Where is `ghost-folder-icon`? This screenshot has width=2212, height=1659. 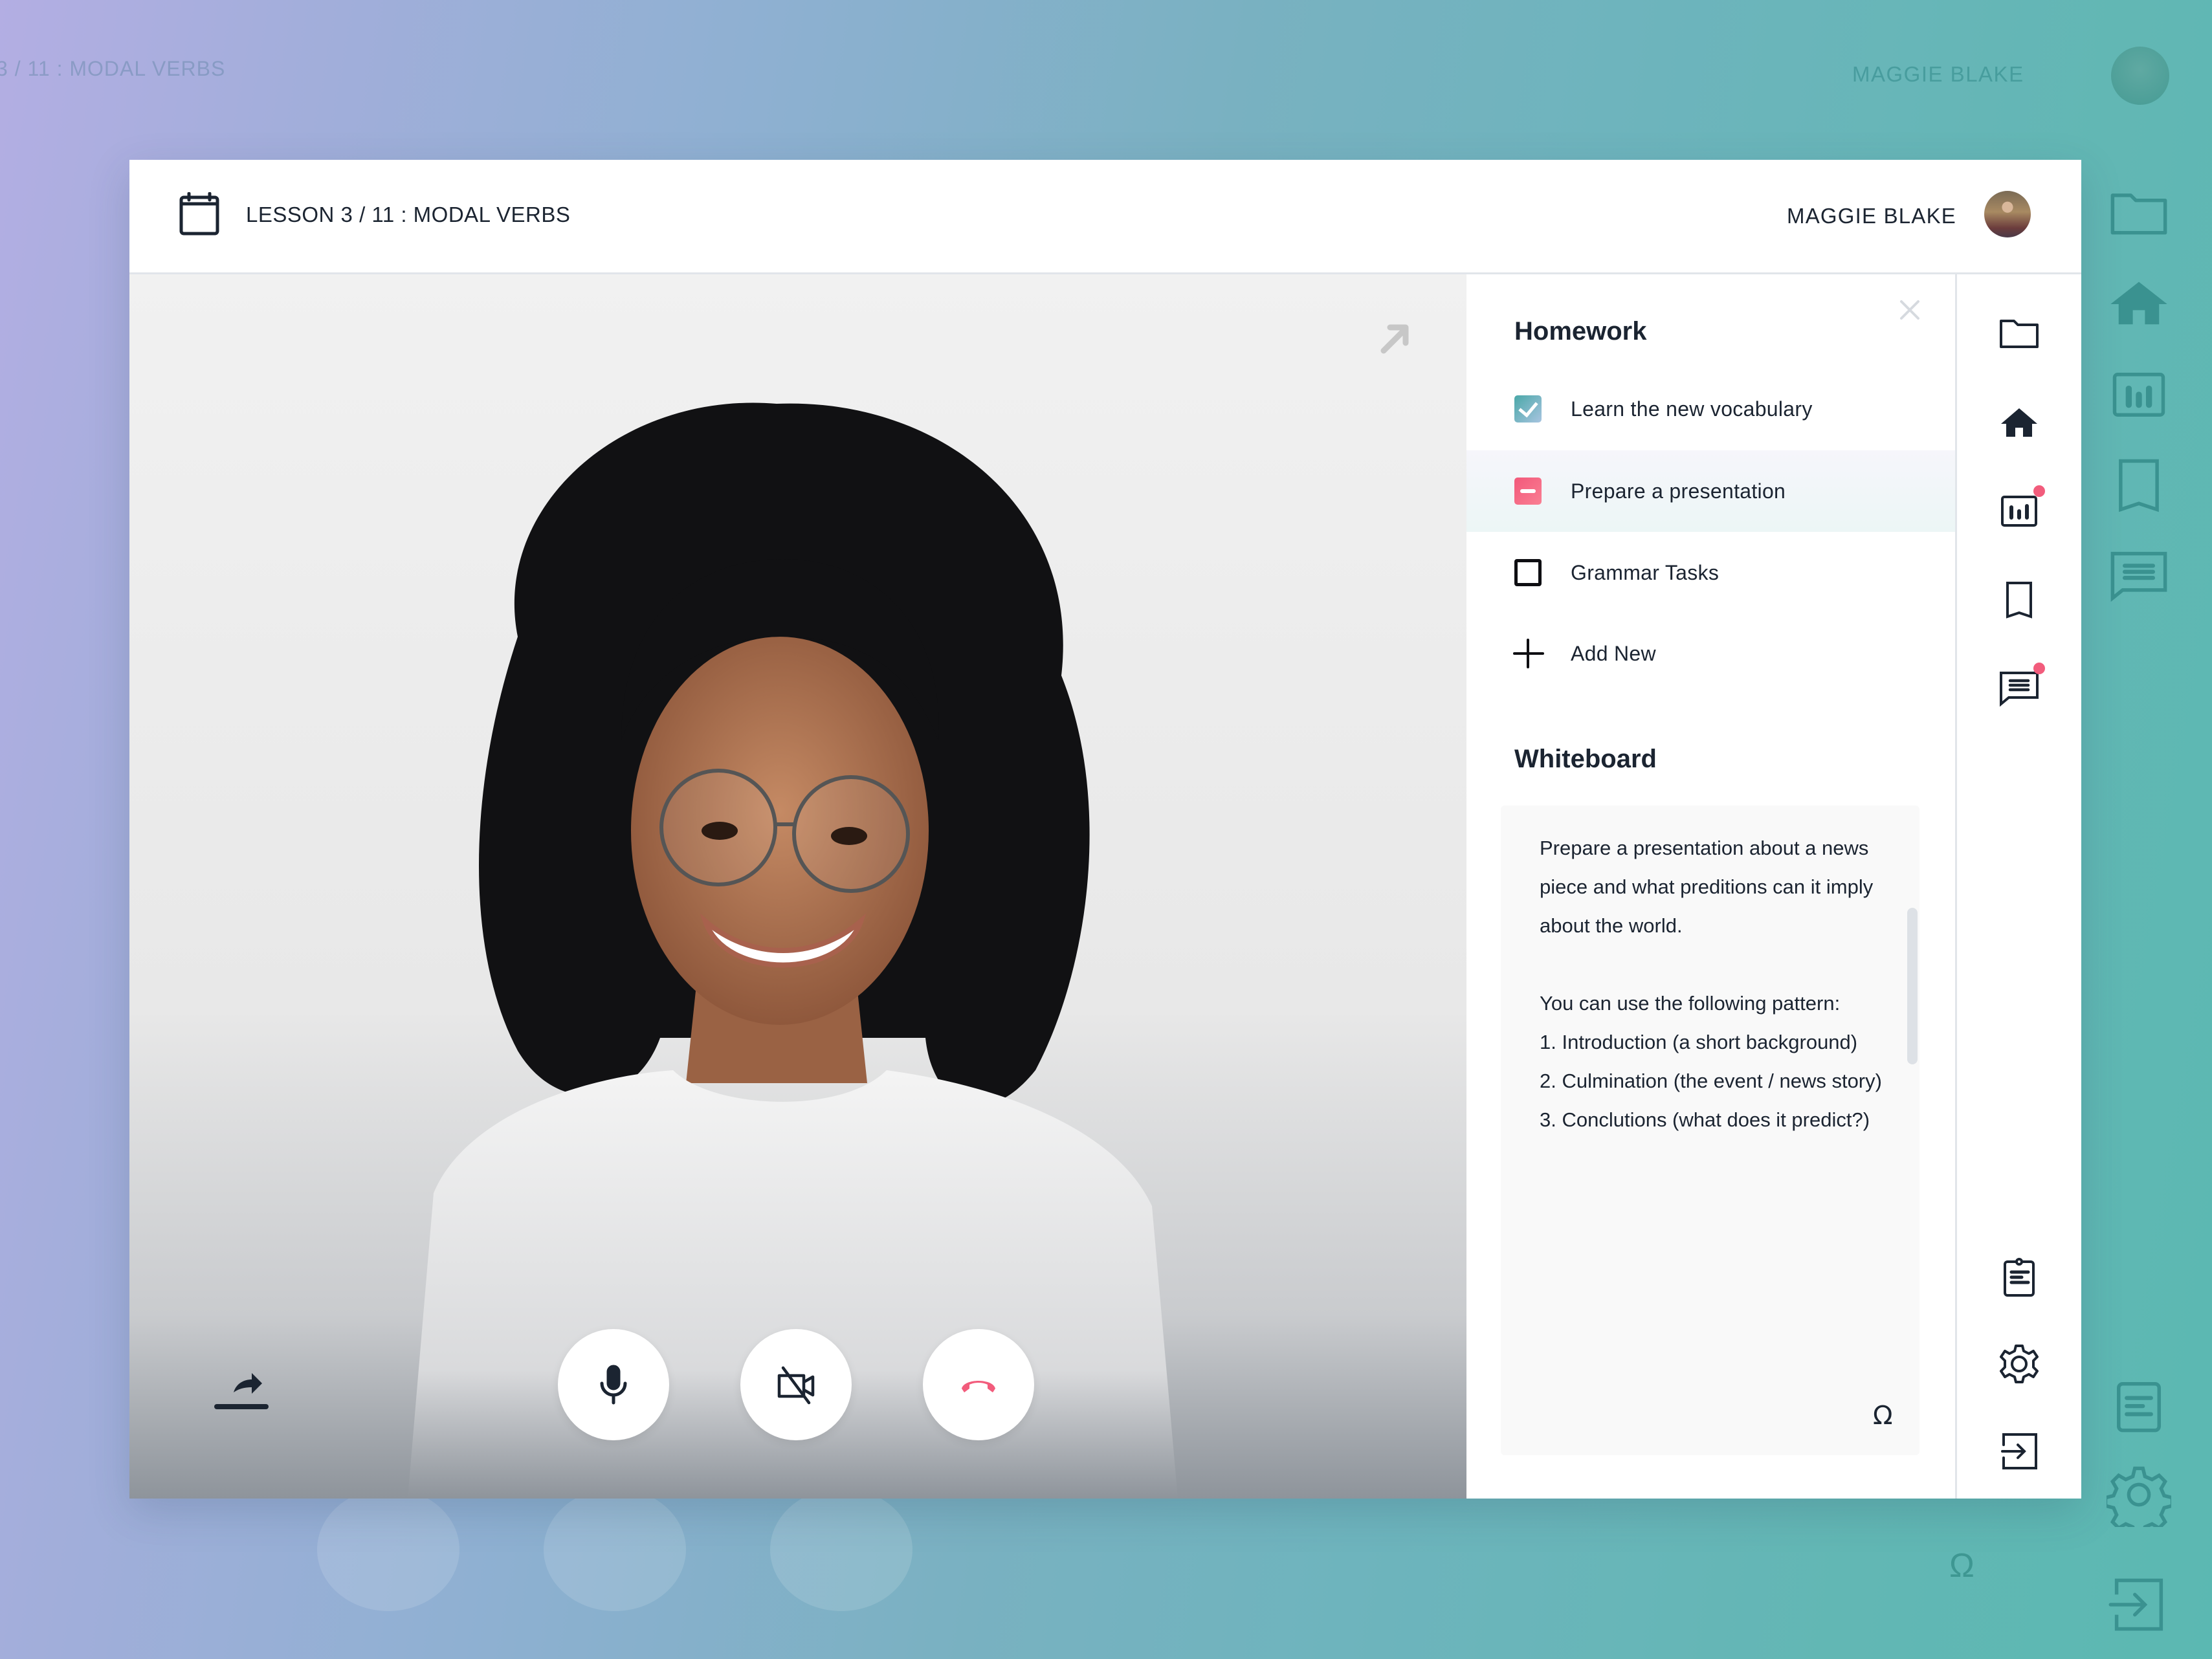
ghost-folder-icon is located at coordinates (2139, 213).